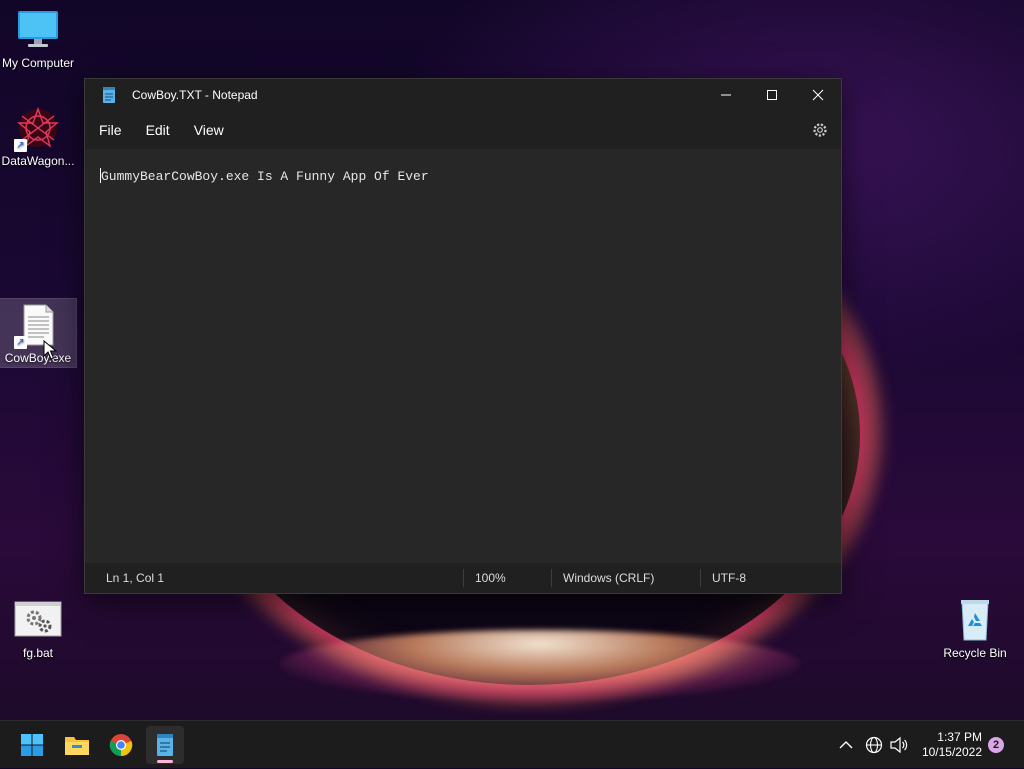  Describe the element at coordinates (50, 350) in the screenshot. I see `mouse-cursor-icon` at that location.